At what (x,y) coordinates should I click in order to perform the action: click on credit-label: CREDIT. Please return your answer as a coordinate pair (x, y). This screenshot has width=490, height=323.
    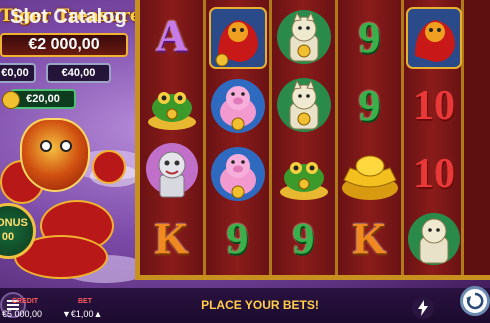
    Looking at the image, I should click on (25, 301).